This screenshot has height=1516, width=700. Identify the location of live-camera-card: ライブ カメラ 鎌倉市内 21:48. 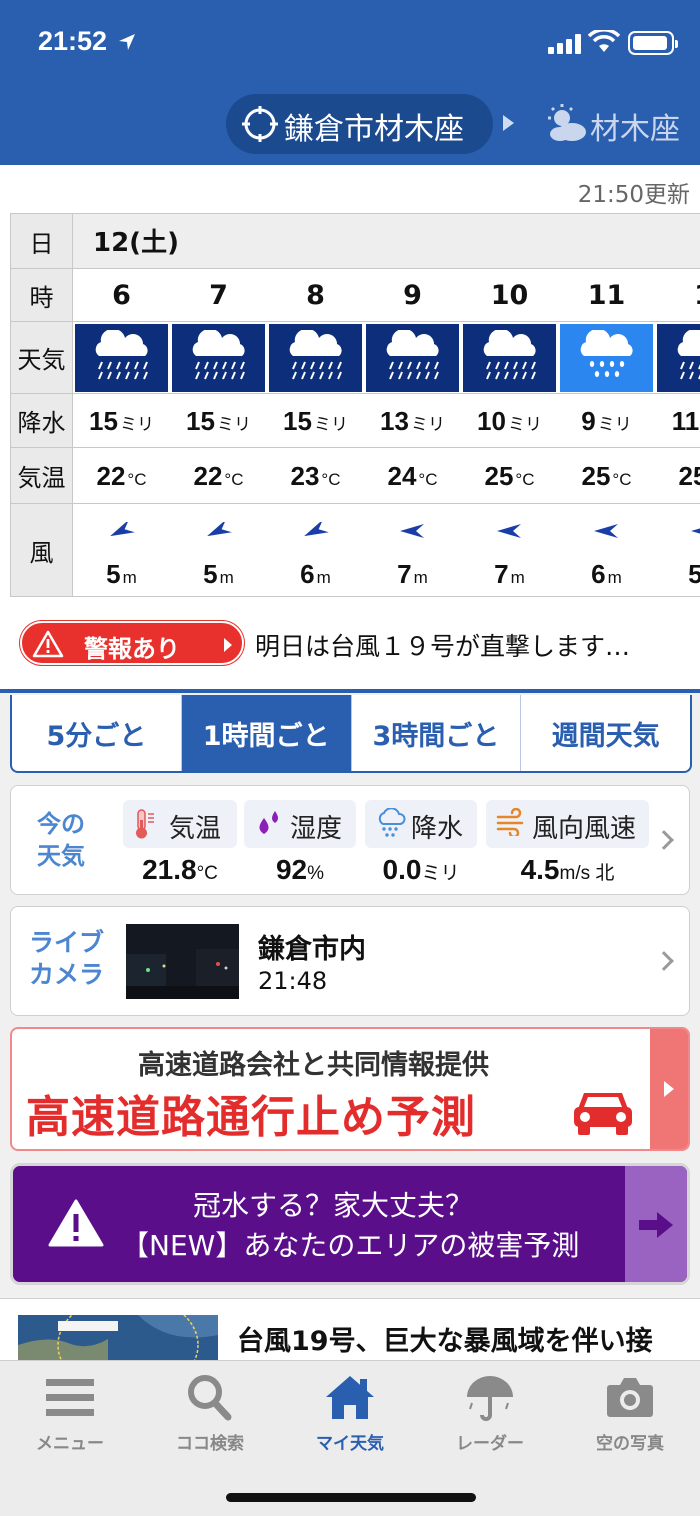
(350, 961).